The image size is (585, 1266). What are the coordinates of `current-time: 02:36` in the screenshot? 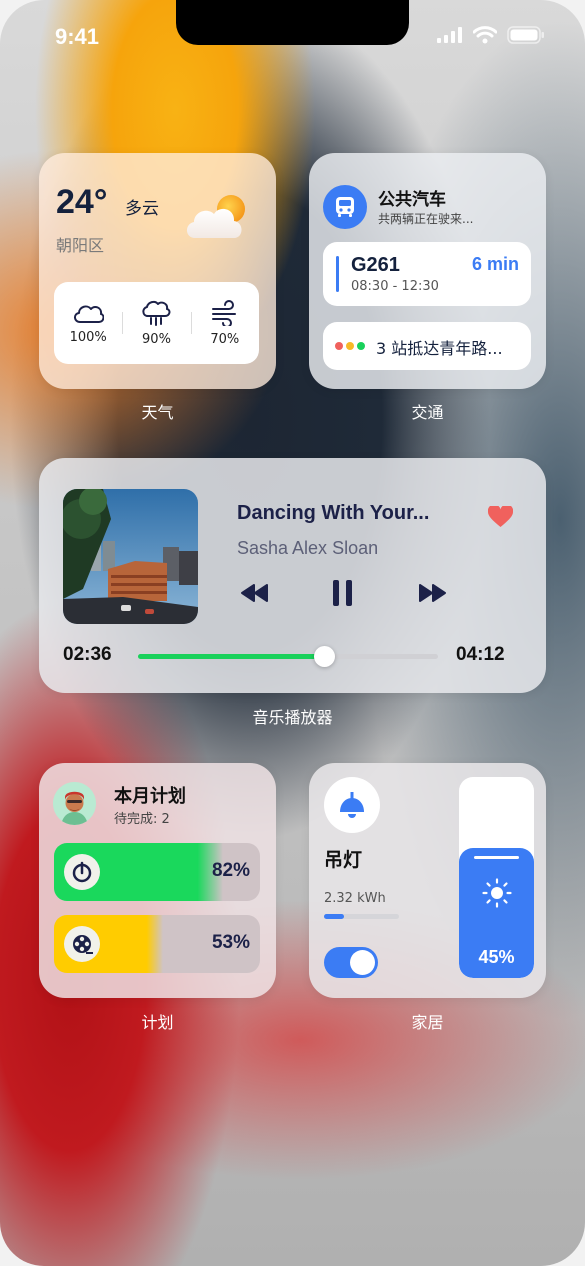 It's located at (87, 654).